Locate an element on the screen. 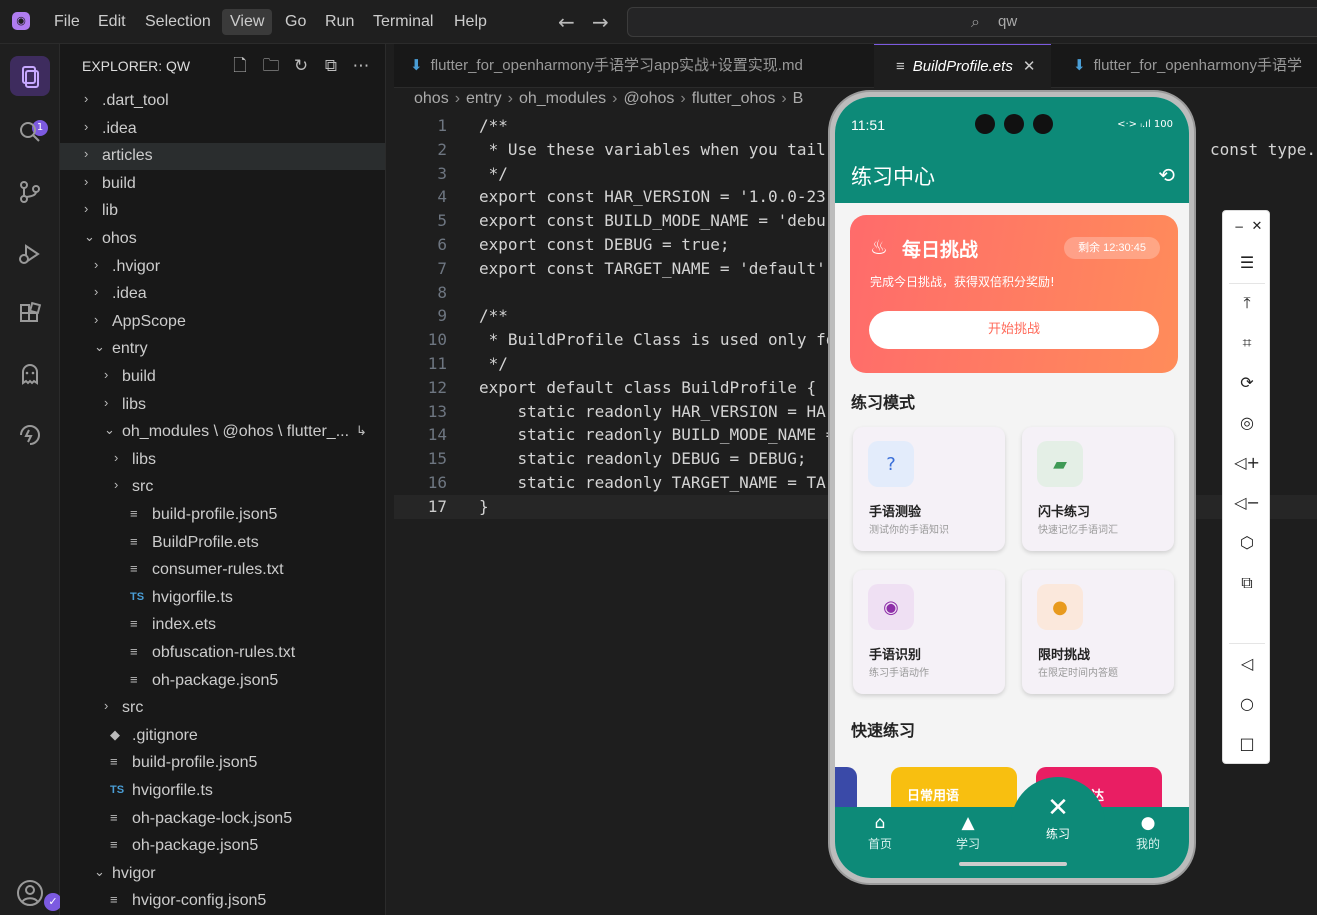 Image resolution: width=1317 pixels, height=915 pixels. menu-view: View is located at coordinates (247, 22).